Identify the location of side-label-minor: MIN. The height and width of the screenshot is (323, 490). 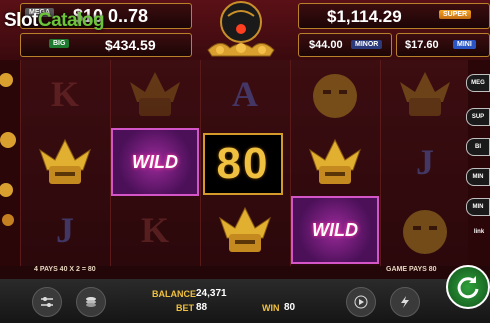
(478, 177).